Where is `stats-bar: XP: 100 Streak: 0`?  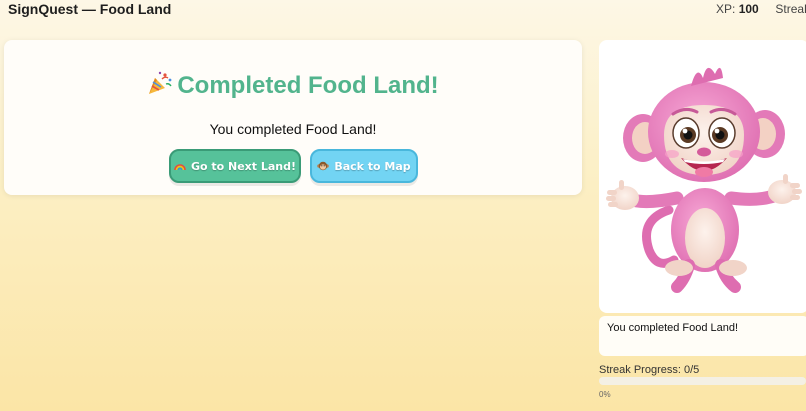
stats-bar: XP: 100 Streak: 0 is located at coordinates (761, 9).